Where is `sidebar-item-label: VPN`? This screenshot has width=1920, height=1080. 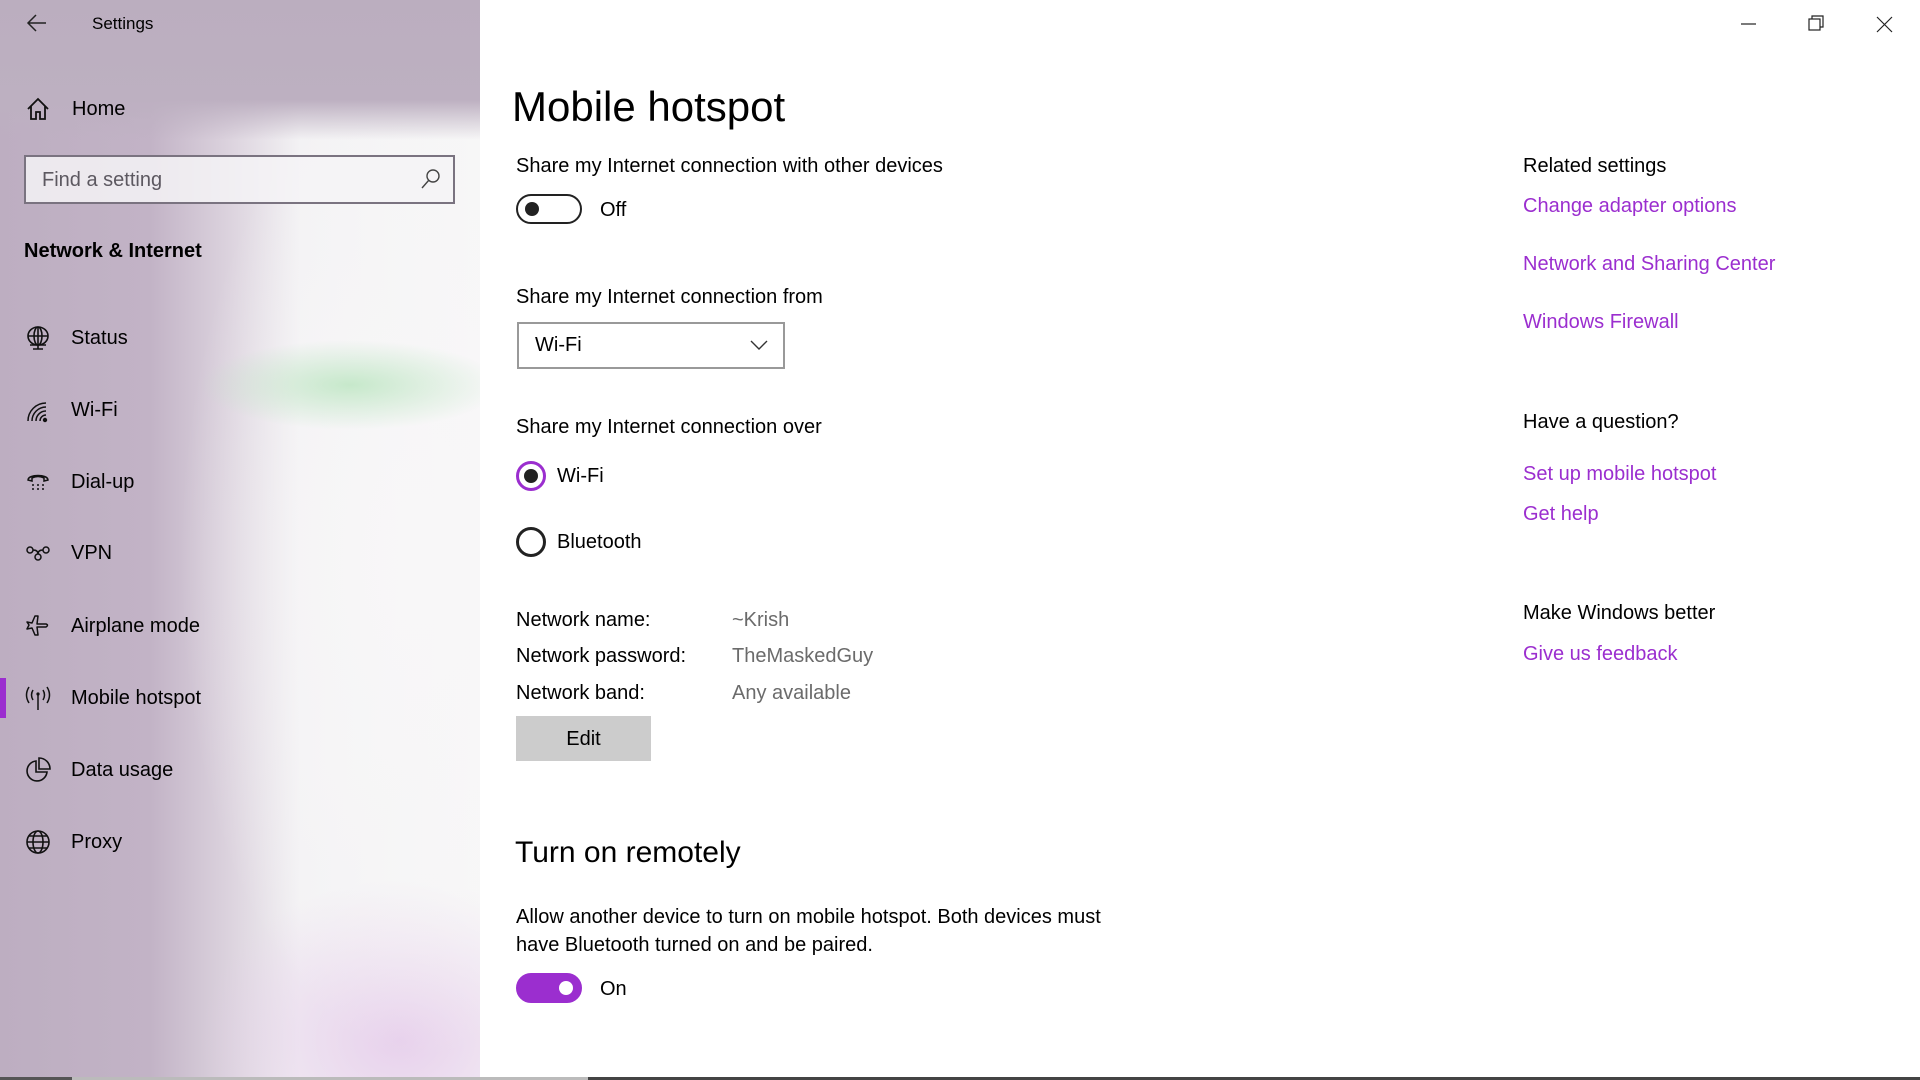
sidebar-item-label: VPN is located at coordinates (92, 553).